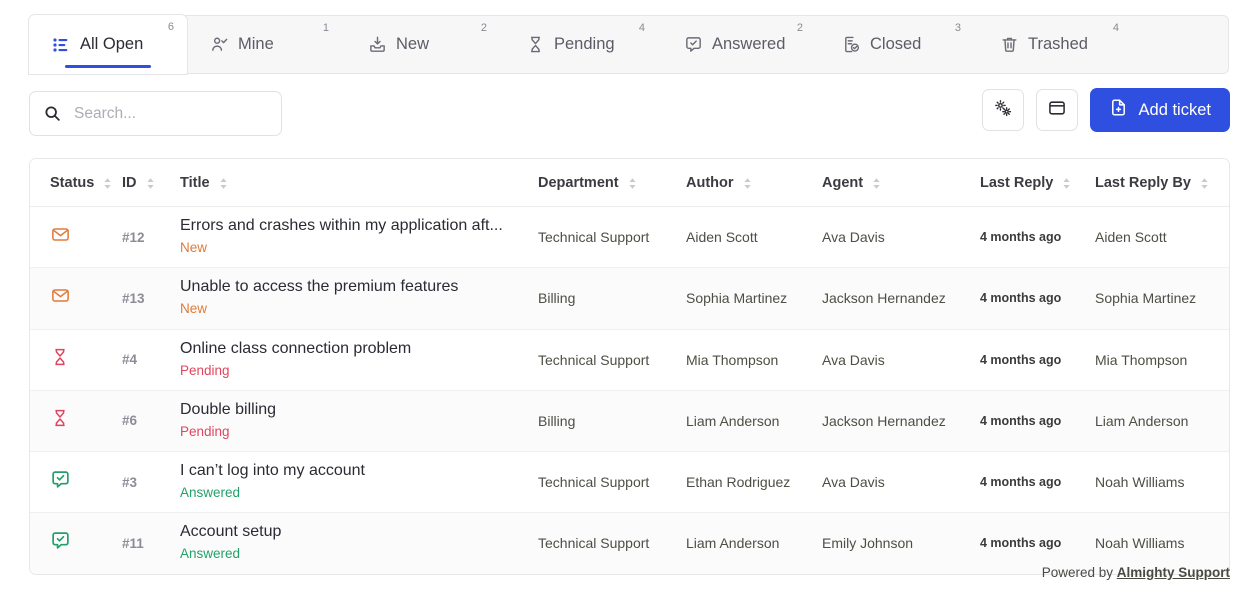  What do you see at coordinates (205, 431) in the screenshot?
I see `ticket-status-label: Pending` at bounding box center [205, 431].